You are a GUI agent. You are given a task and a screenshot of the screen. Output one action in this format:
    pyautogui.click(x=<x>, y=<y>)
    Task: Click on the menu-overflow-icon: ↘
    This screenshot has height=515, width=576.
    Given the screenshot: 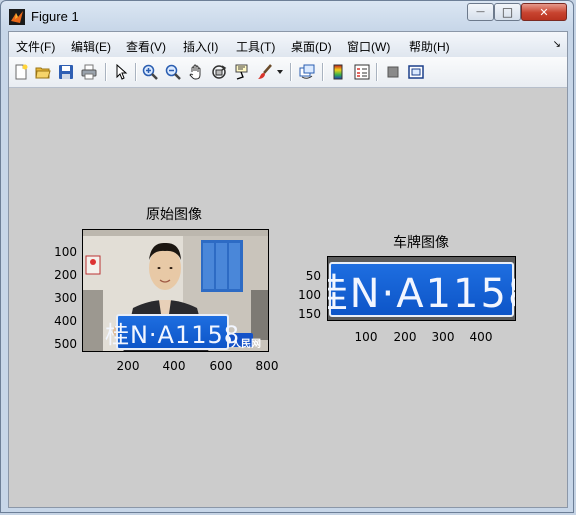 What is the action you would take?
    pyautogui.click(x=557, y=44)
    